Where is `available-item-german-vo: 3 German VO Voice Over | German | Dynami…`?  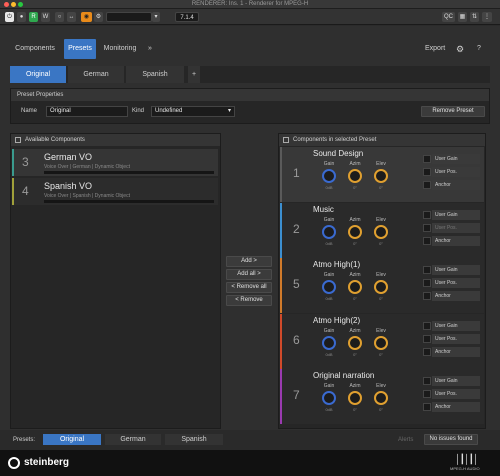
available-item-german-vo: 3 German VO Voice Over | German | Dynami… is located at coordinates (115, 162).